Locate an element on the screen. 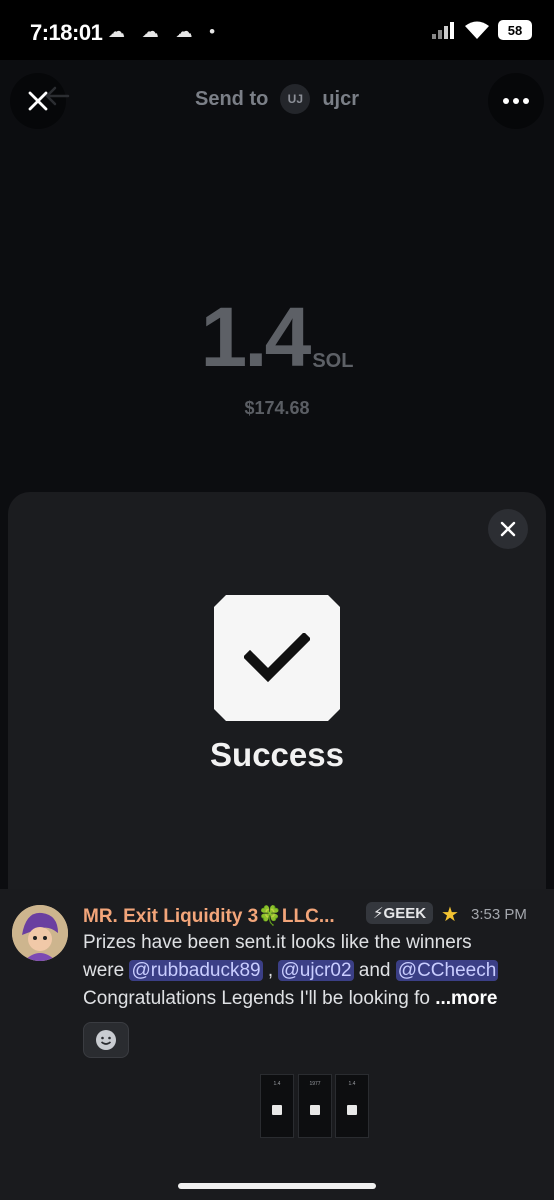 Image resolution: width=554 pixels, height=1200 pixels. send-to-label: Send to is located at coordinates (231, 98).